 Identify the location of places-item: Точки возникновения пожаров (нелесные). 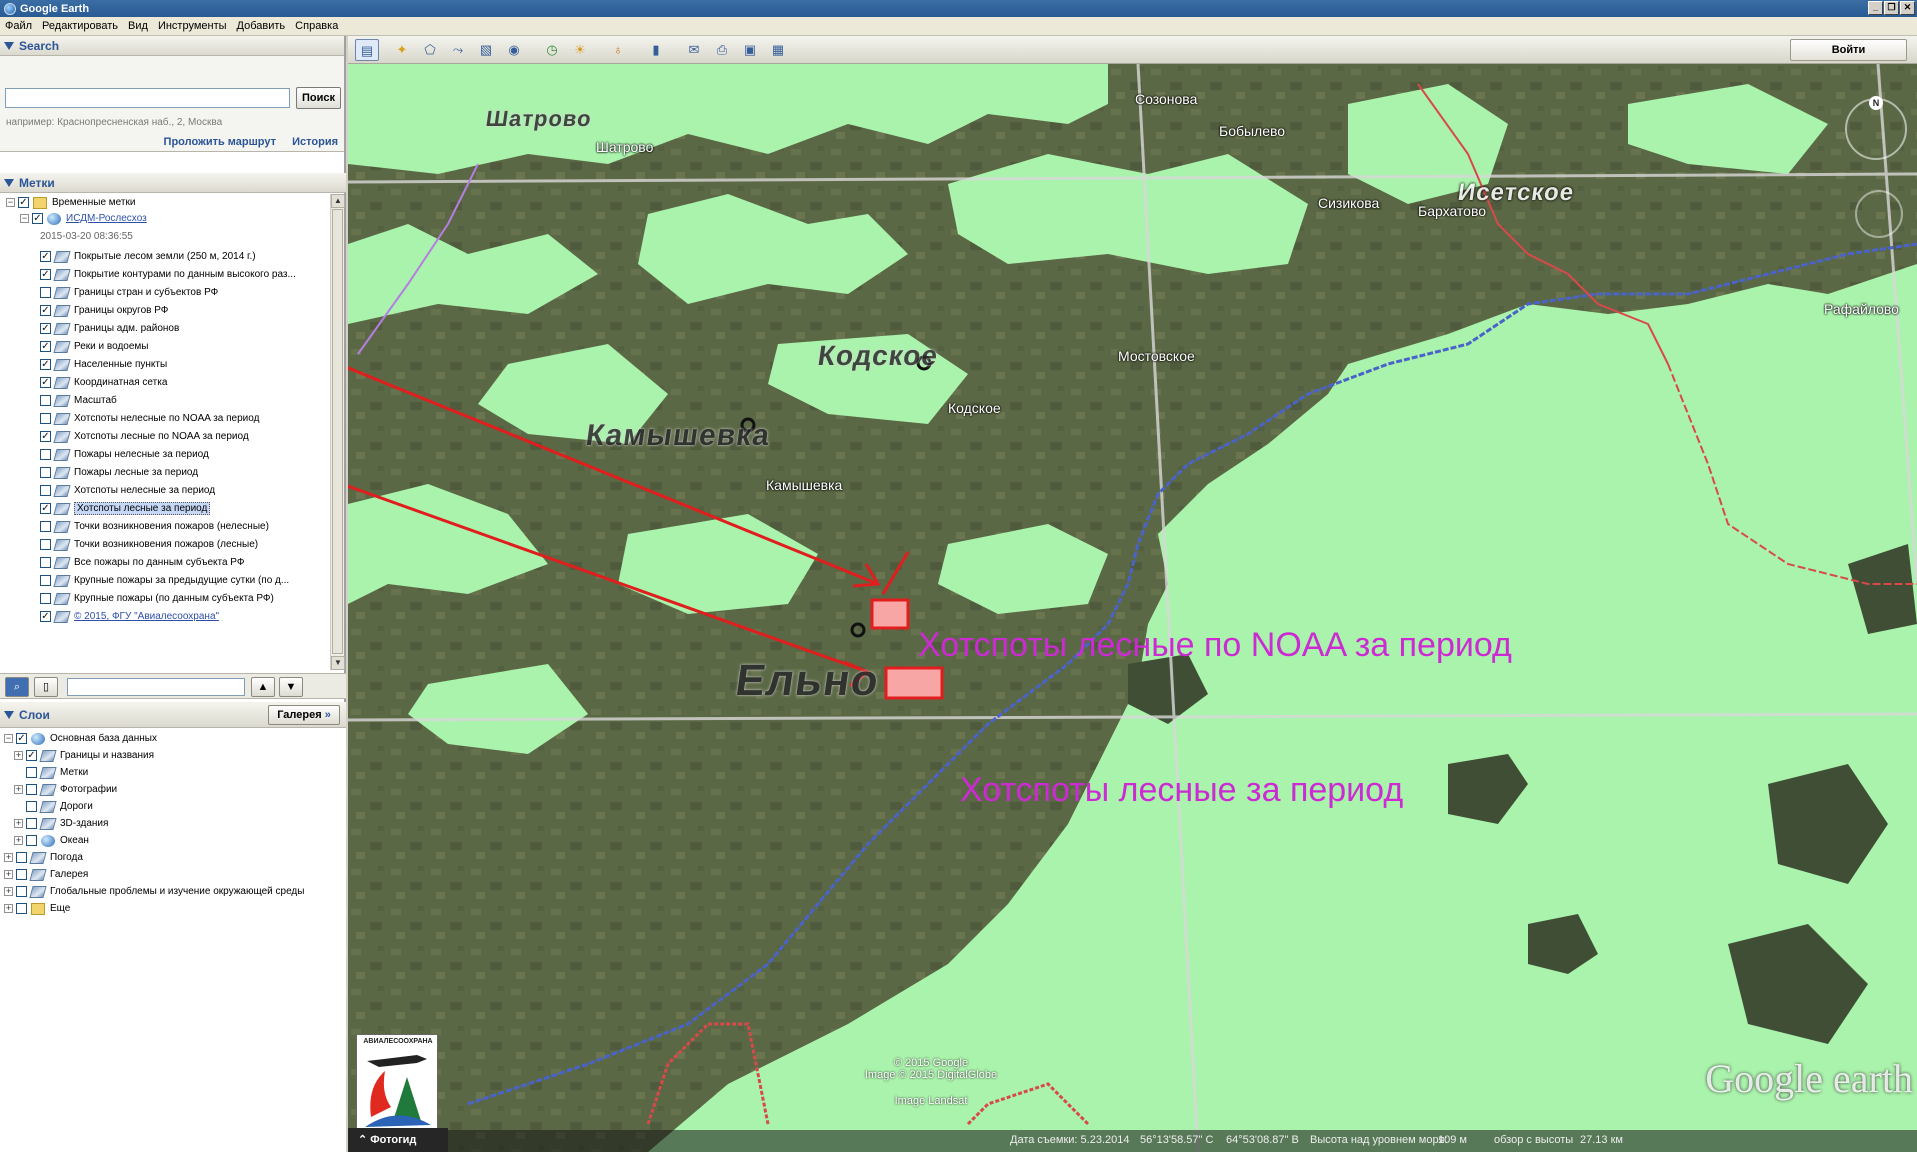
(154, 526).